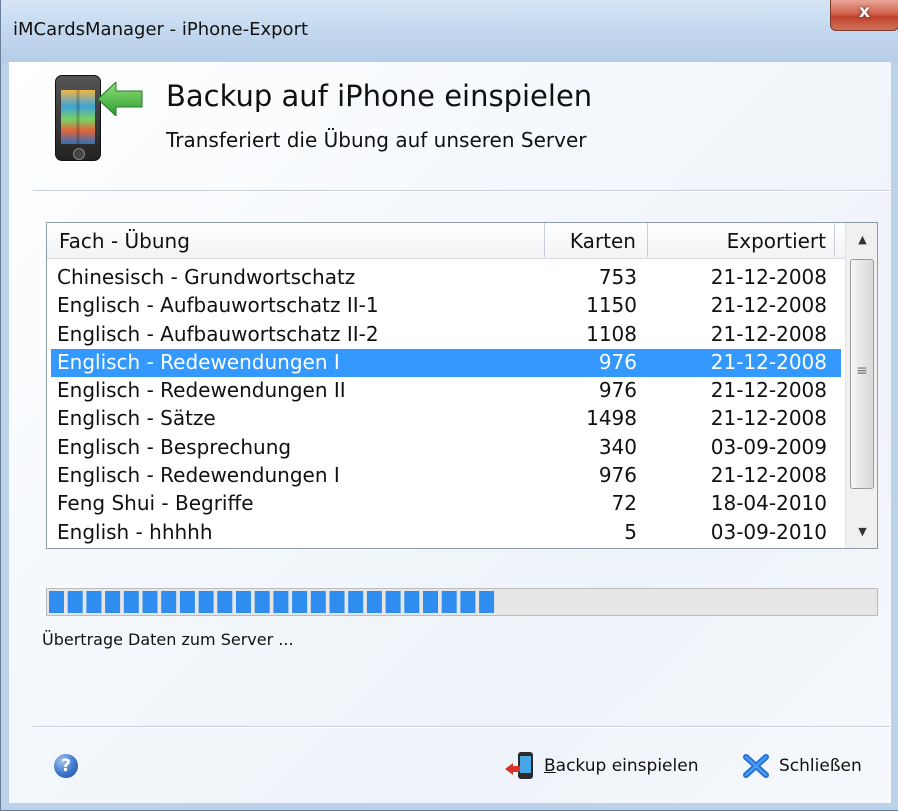 Image resolution: width=898 pixels, height=811 pixels. I want to click on row-subject: English - hhhhh, so click(135, 531).